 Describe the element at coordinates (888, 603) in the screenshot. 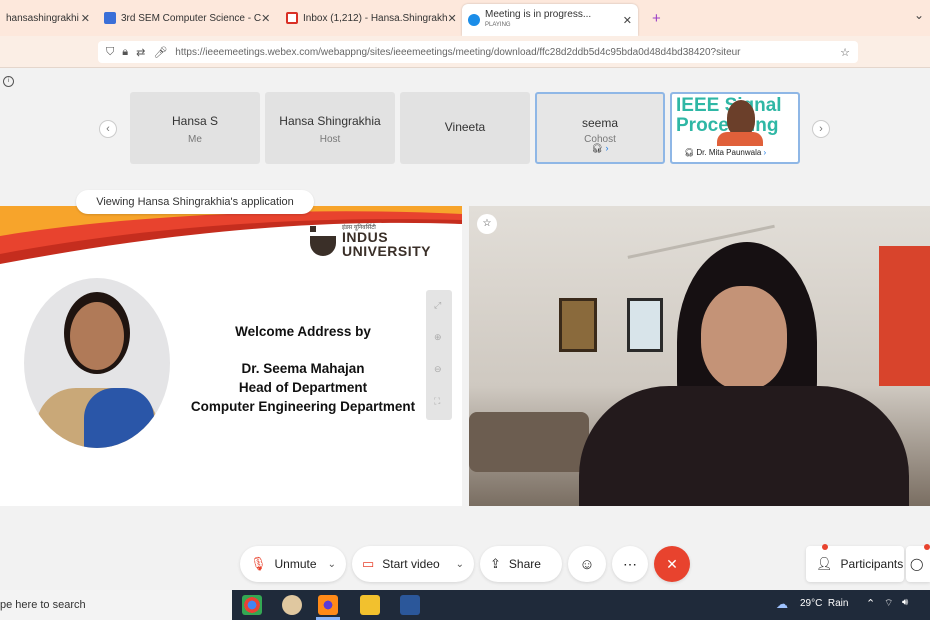

I see `network-icon: ⌔` at that location.